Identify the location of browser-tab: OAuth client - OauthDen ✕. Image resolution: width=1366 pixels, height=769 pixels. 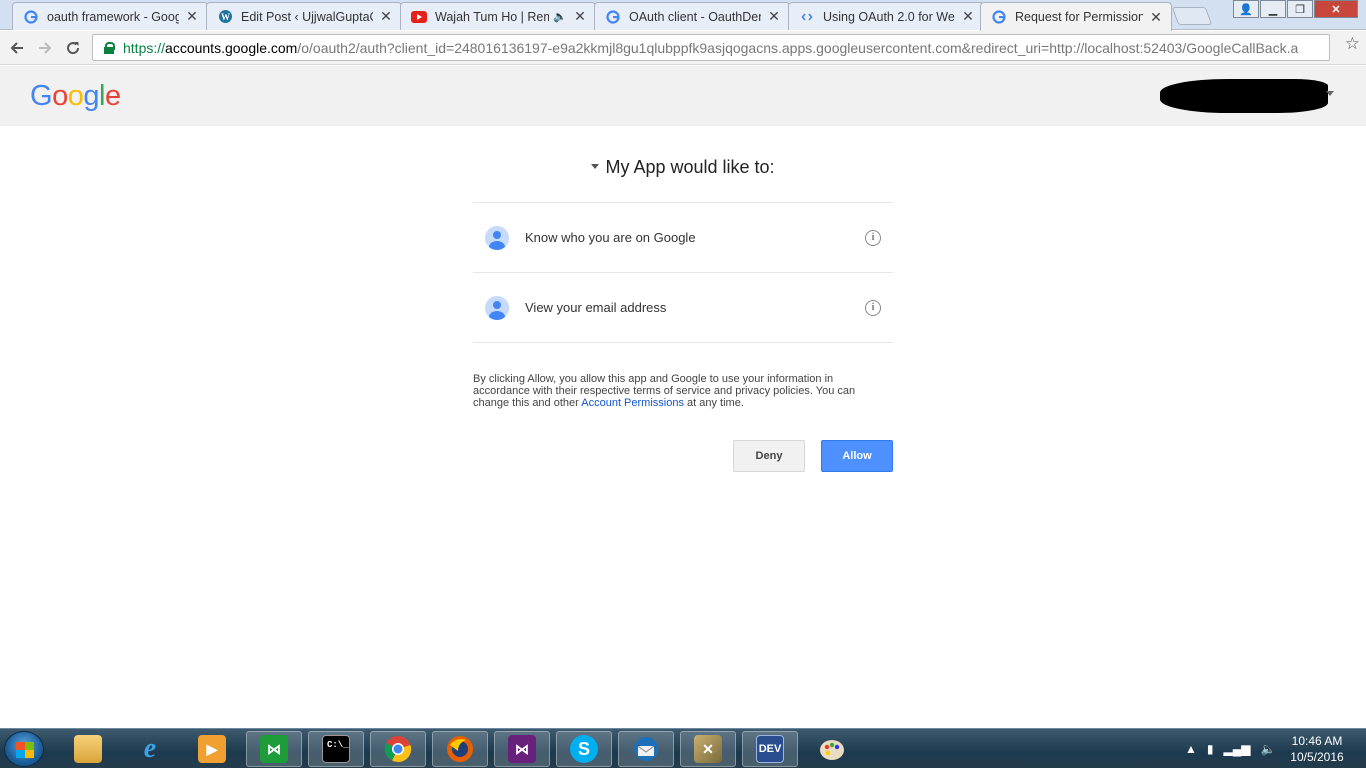
(692, 16).